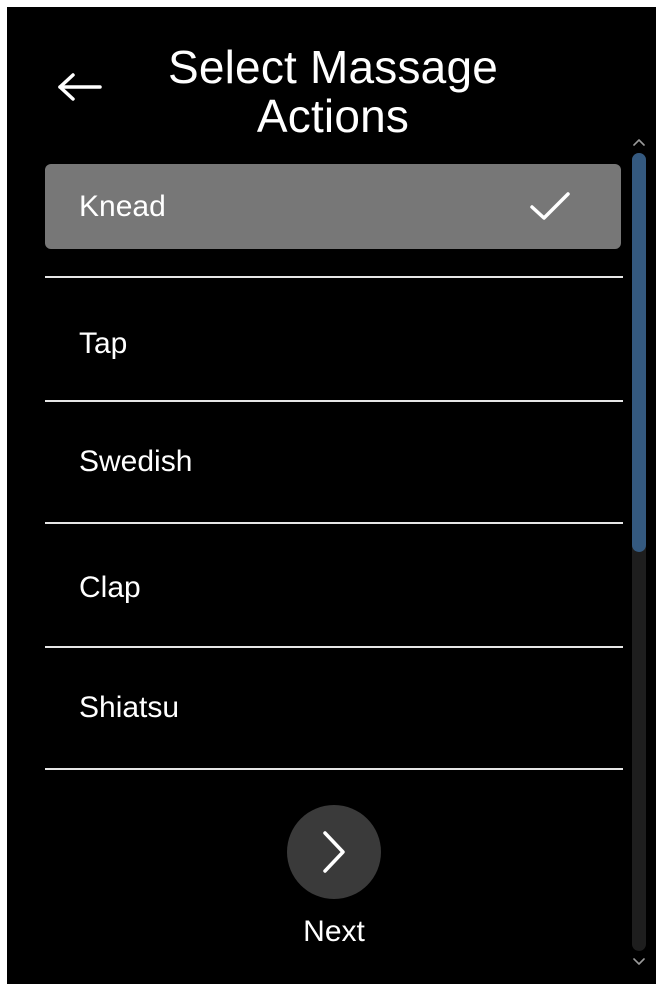 The image size is (659, 986). I want to click on list-item-shiatsu: Shiatsu, so click(334, 709).